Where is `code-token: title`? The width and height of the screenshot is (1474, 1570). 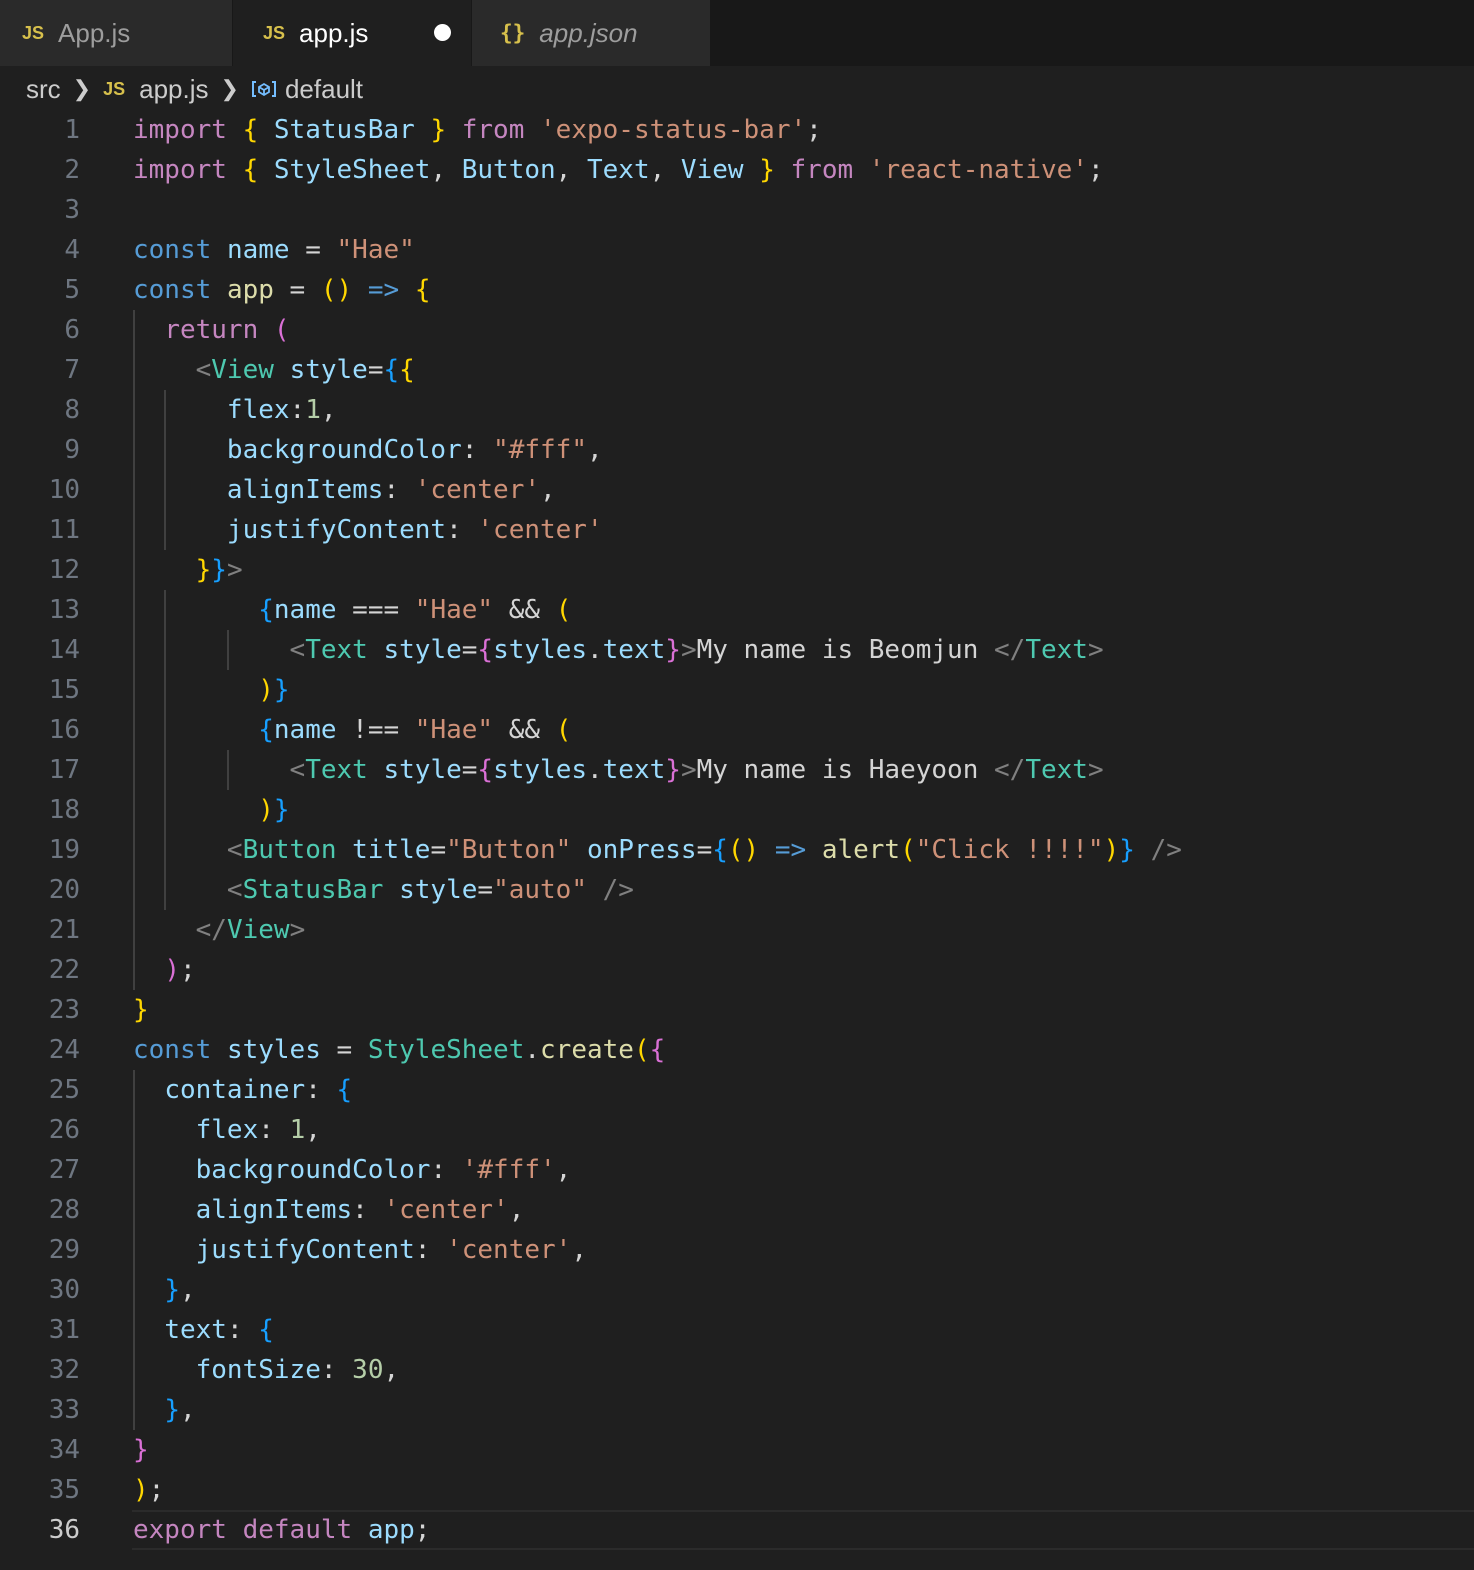
code-token: title is located at coordinates (391, 850).